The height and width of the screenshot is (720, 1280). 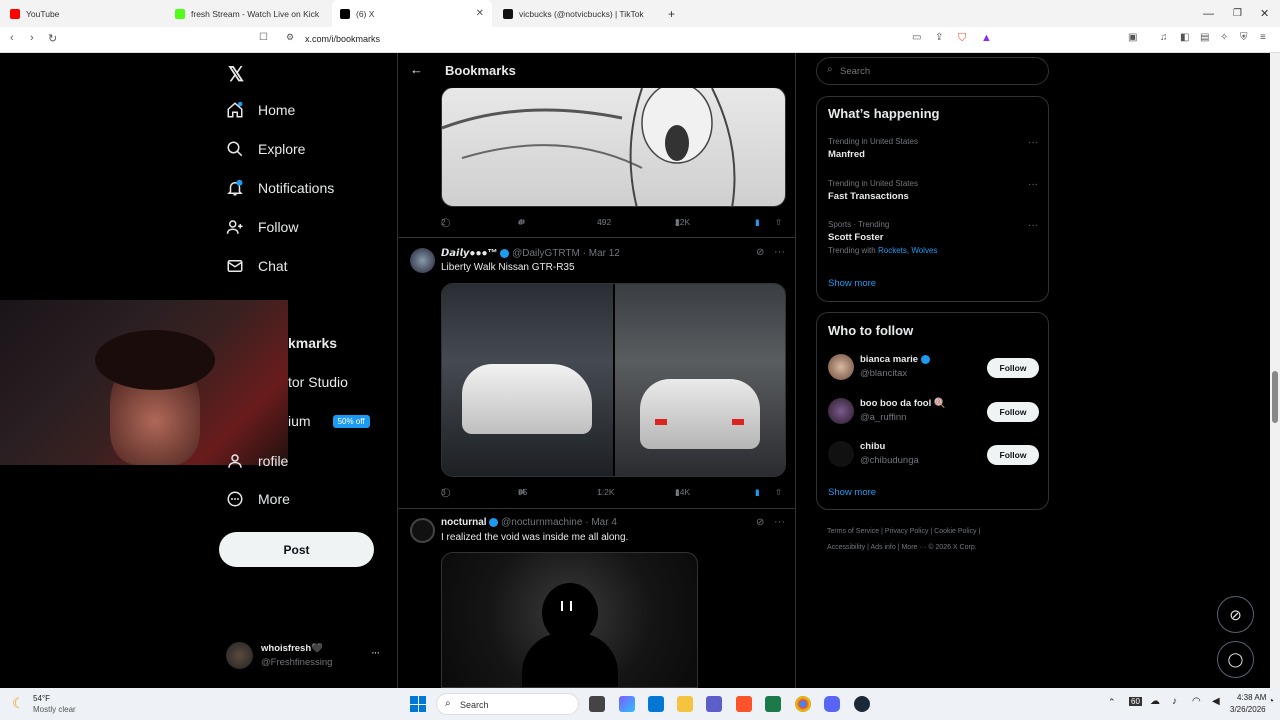 What do you see at coordinates (934, 455) in the screenshot?
I see `follow-suggestion: chibu @chibudunga Follow` at bounding box center [934, 455].